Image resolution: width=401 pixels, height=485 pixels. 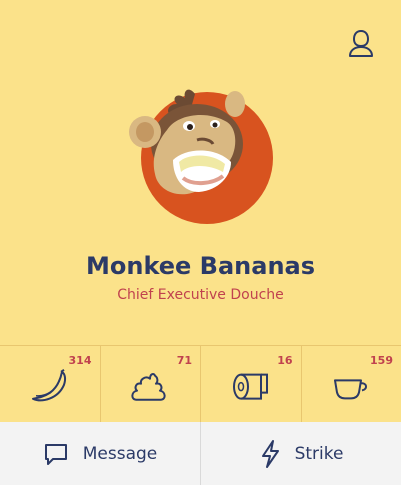 What do you see at coordinates (319, 453) in the screenshot?
I see `strike-label: Strike` at bounding box center [319, 453].